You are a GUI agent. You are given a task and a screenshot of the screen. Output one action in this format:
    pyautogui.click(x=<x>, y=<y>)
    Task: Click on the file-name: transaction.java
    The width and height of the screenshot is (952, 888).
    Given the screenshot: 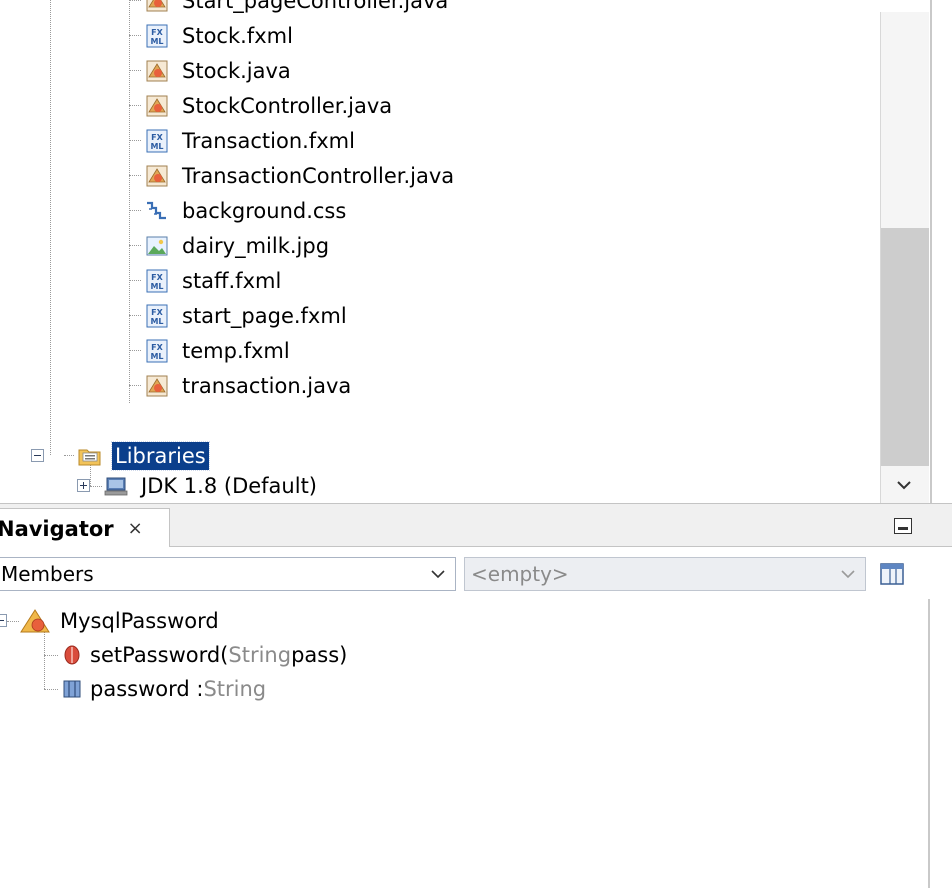 What is the action you would take?
    pyautogui.click(x=267, y=385)
    